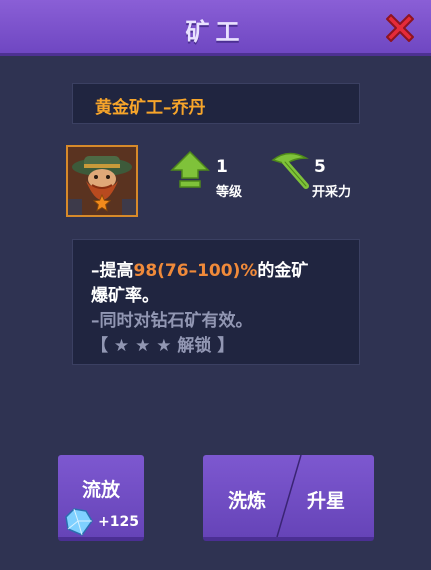 This screenshot has width=431, height=570. What do you see at coordinates (102, 181) in the screenshot?
I see `miner-portrait` at bounding box center [102, 181].